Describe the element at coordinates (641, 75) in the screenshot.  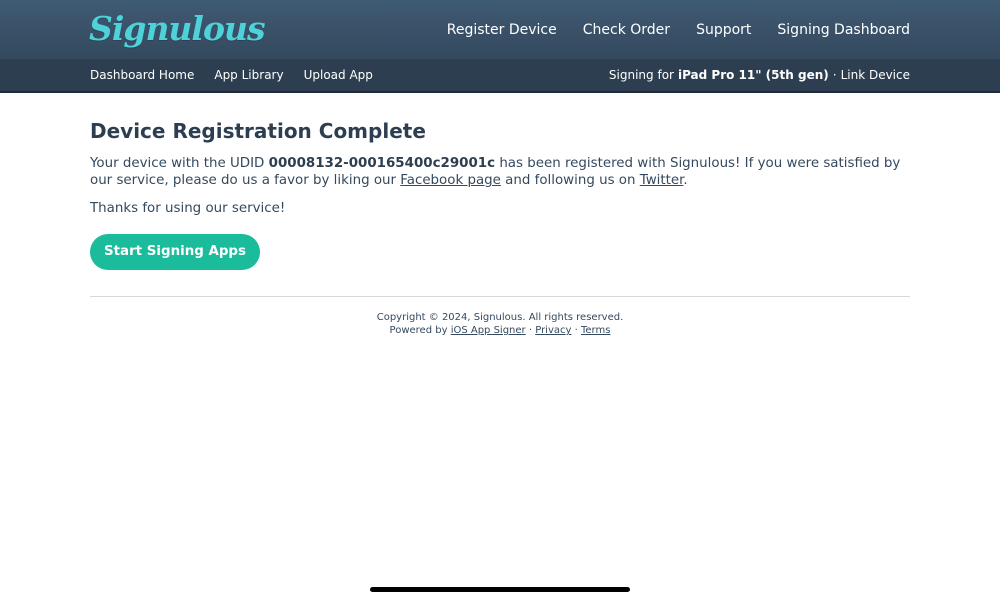
I see `signing-for-label: Signing for` at that location.